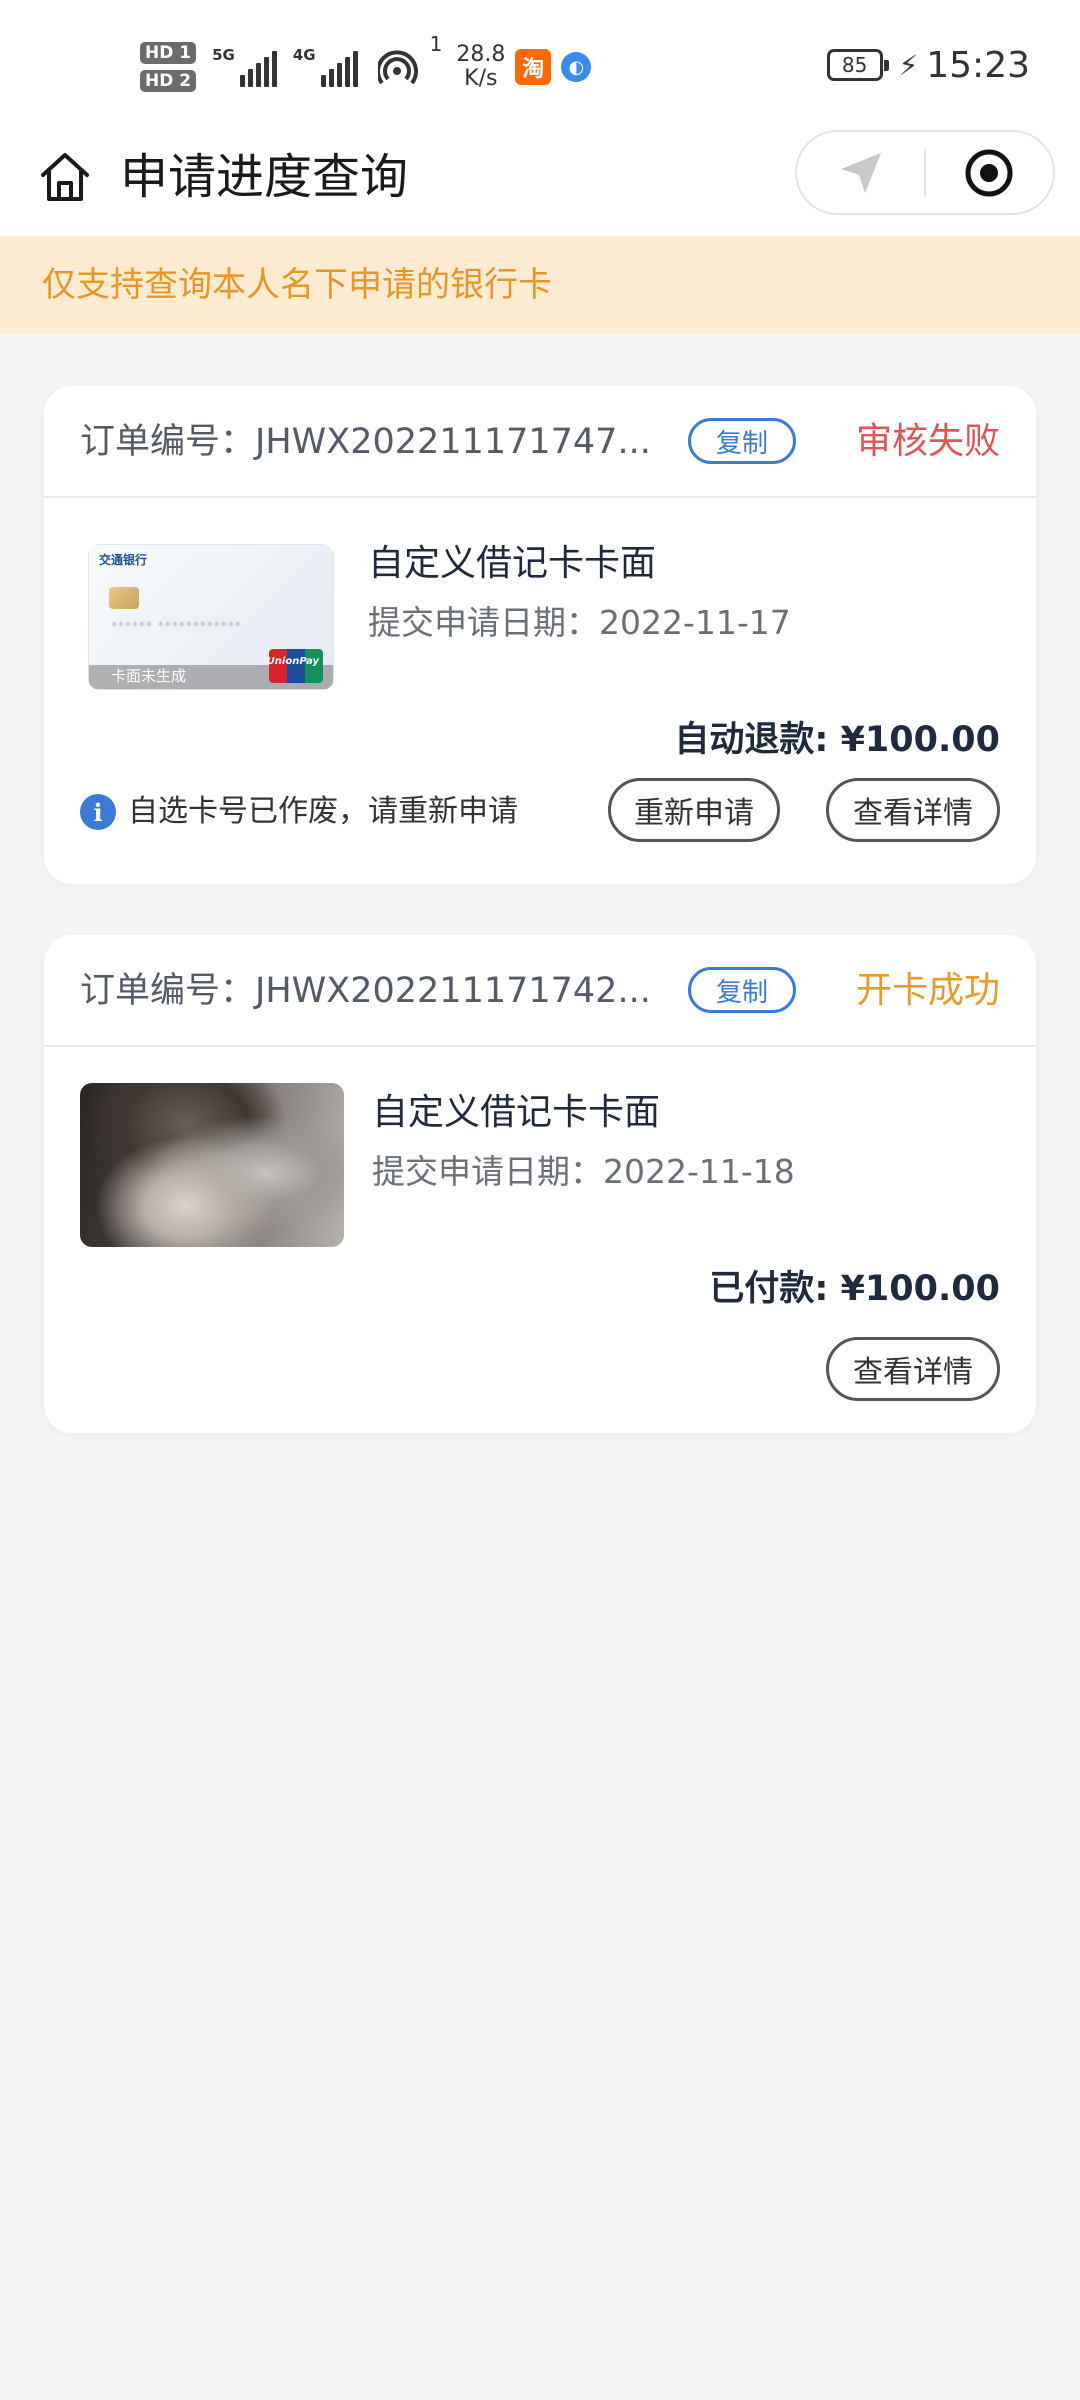  What do you see at coordinates (576, 67) in the screenshot?
I see `browser-app-icon: ◐` at bounding box center [576, 67].